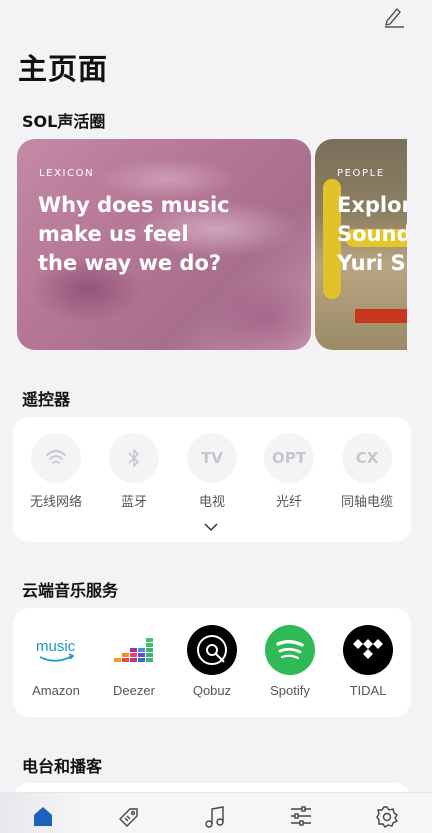  What do you see at coordinates (211, 502) in the screenshot?
I see `source-label: 电视` at bounding box center [211, 502].